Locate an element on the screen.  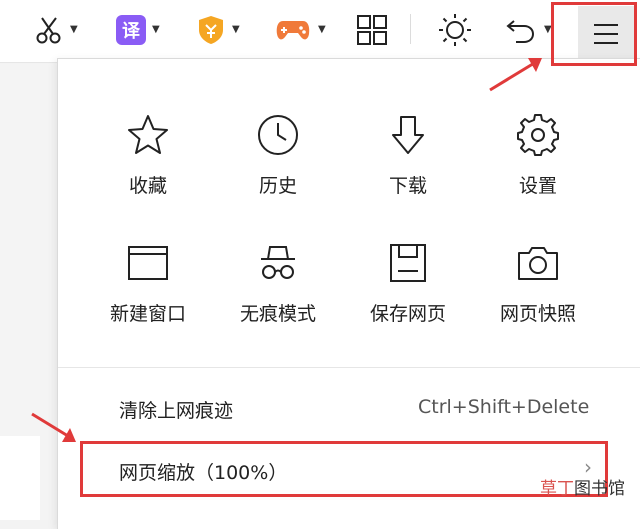
menu-item-incognito: 无痕模式 is located at coordinates (278, 282).